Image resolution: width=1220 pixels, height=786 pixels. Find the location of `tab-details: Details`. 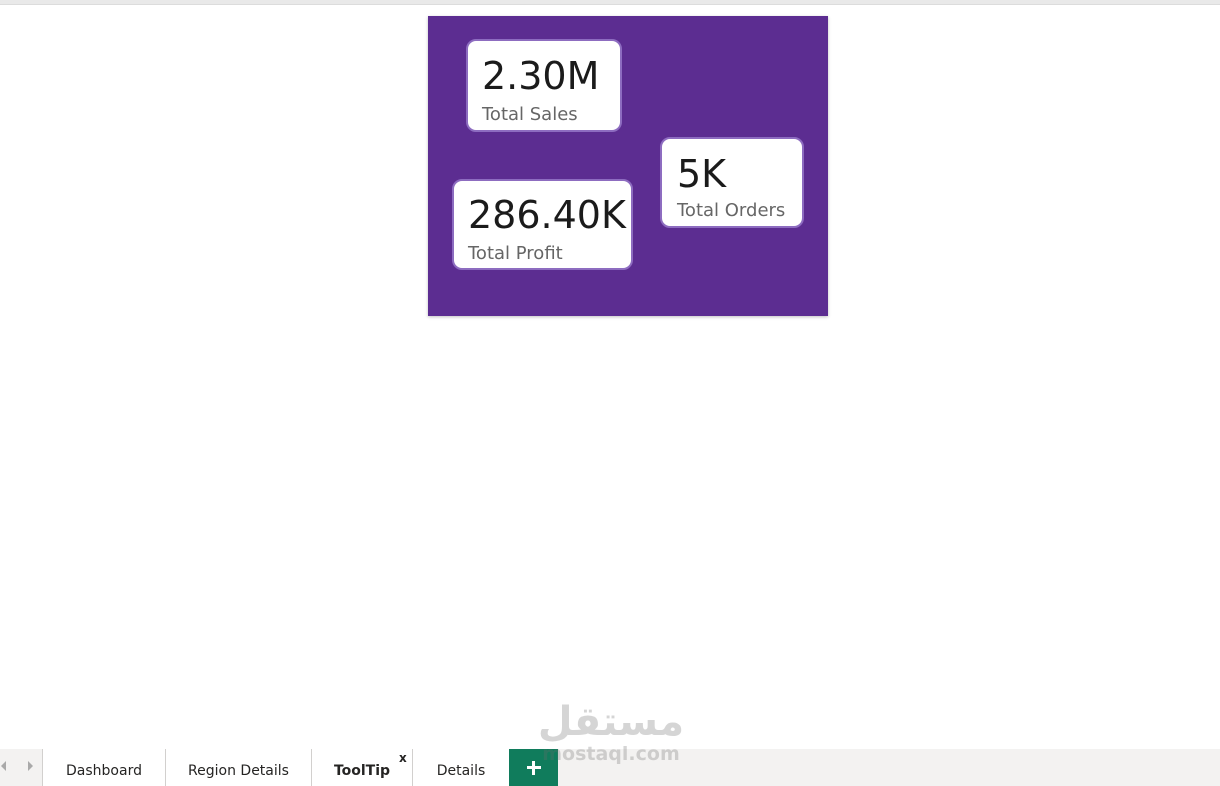

tab-details: Details is located at coordinates (461, 767).